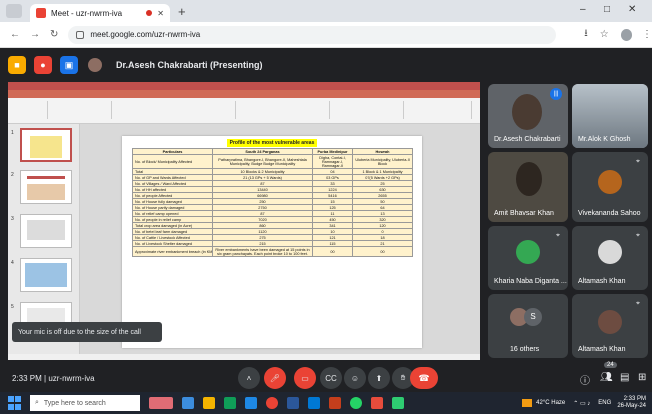  What do you see at coordinates (172, 161) in the screenshot?
I see `table-cell: No. of Block/ Municipality Affected` at bounding box center [172, 161].